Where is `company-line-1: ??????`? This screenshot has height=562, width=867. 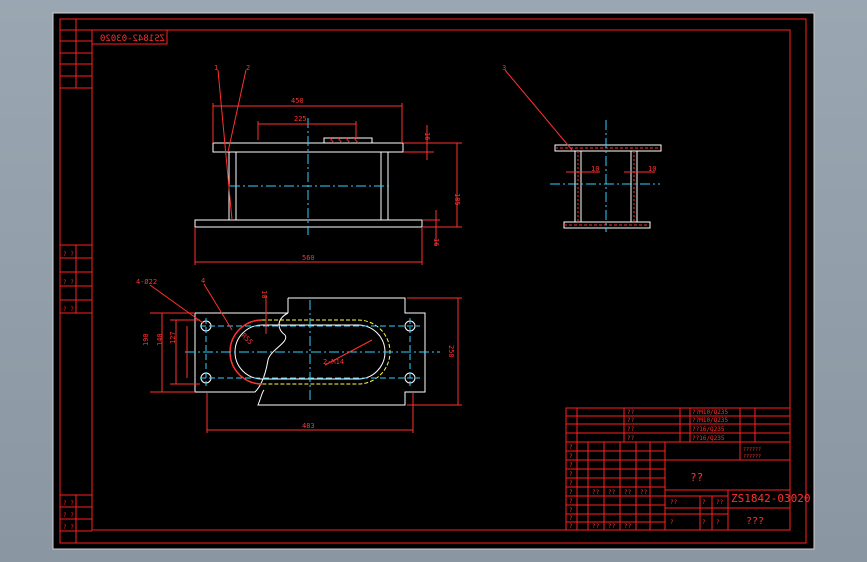
company-line-1: ?????? is located at coordinates (752, 450).